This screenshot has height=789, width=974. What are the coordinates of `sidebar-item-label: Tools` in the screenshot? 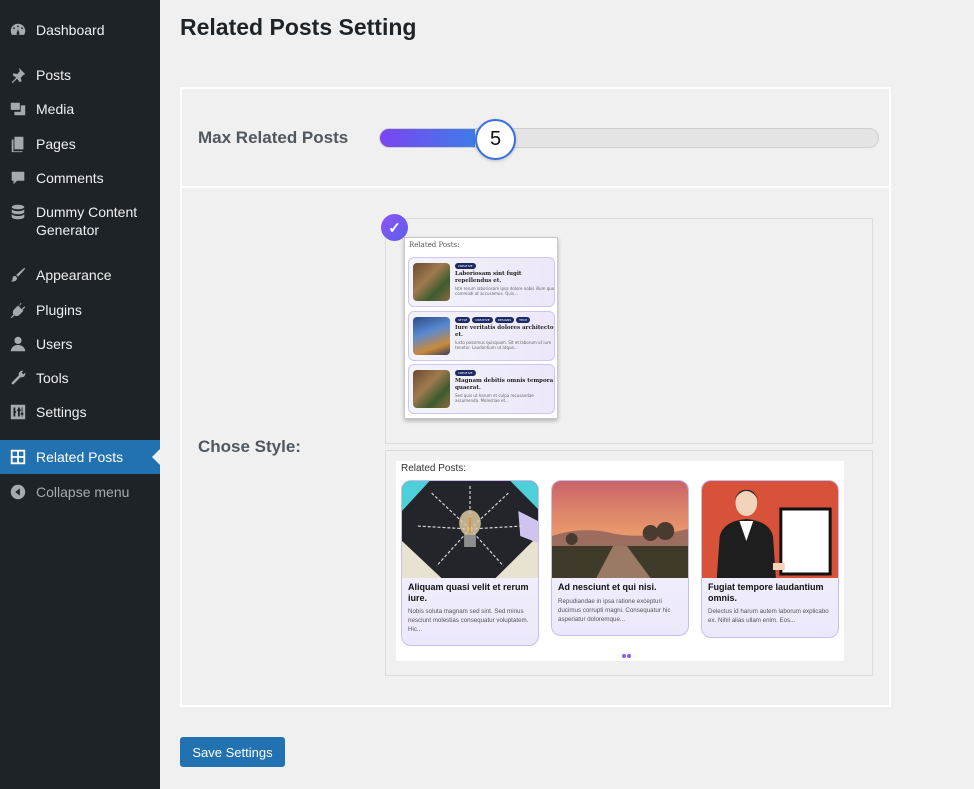 It's located at (52, 378).